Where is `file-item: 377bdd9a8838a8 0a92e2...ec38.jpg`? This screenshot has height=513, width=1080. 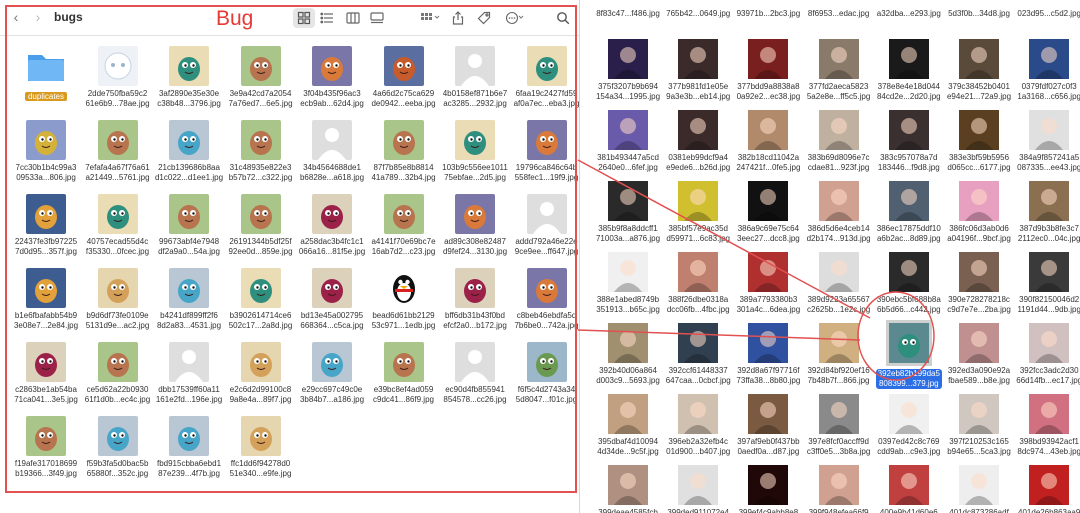
file-item: 377bdd9a8838a8 0a92e2...ec38.jpg is located at coordinates (768, 74).